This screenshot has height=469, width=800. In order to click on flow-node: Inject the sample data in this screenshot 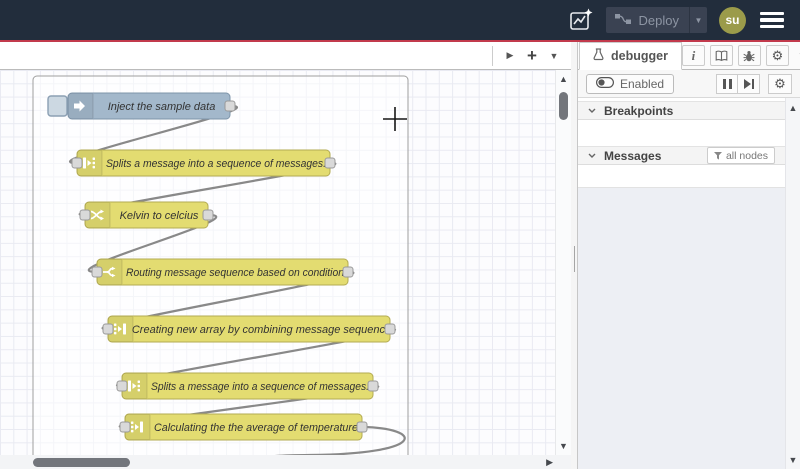, I will do `click(141, 106)`.